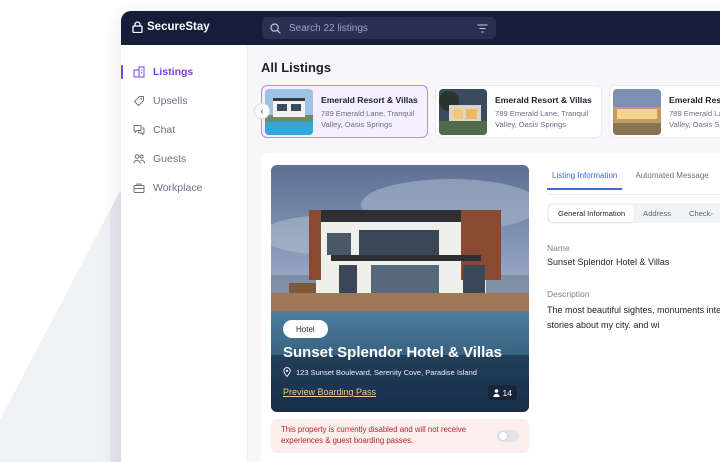  Describe the element at coordinates (178, 27) in the screenshot. I see `brand-name: SecureStay` at that location.